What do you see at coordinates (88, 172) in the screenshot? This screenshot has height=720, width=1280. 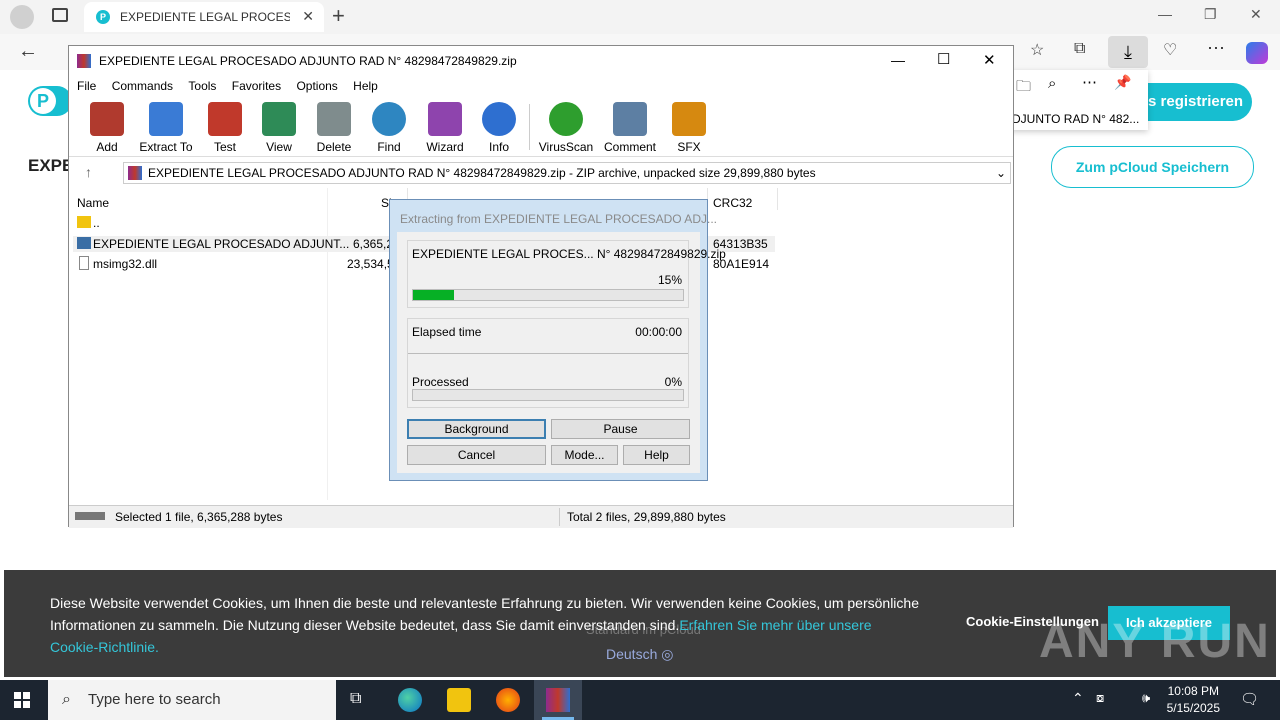 I see `up-folder-icon: ↑` at bounding box center [88, 172].